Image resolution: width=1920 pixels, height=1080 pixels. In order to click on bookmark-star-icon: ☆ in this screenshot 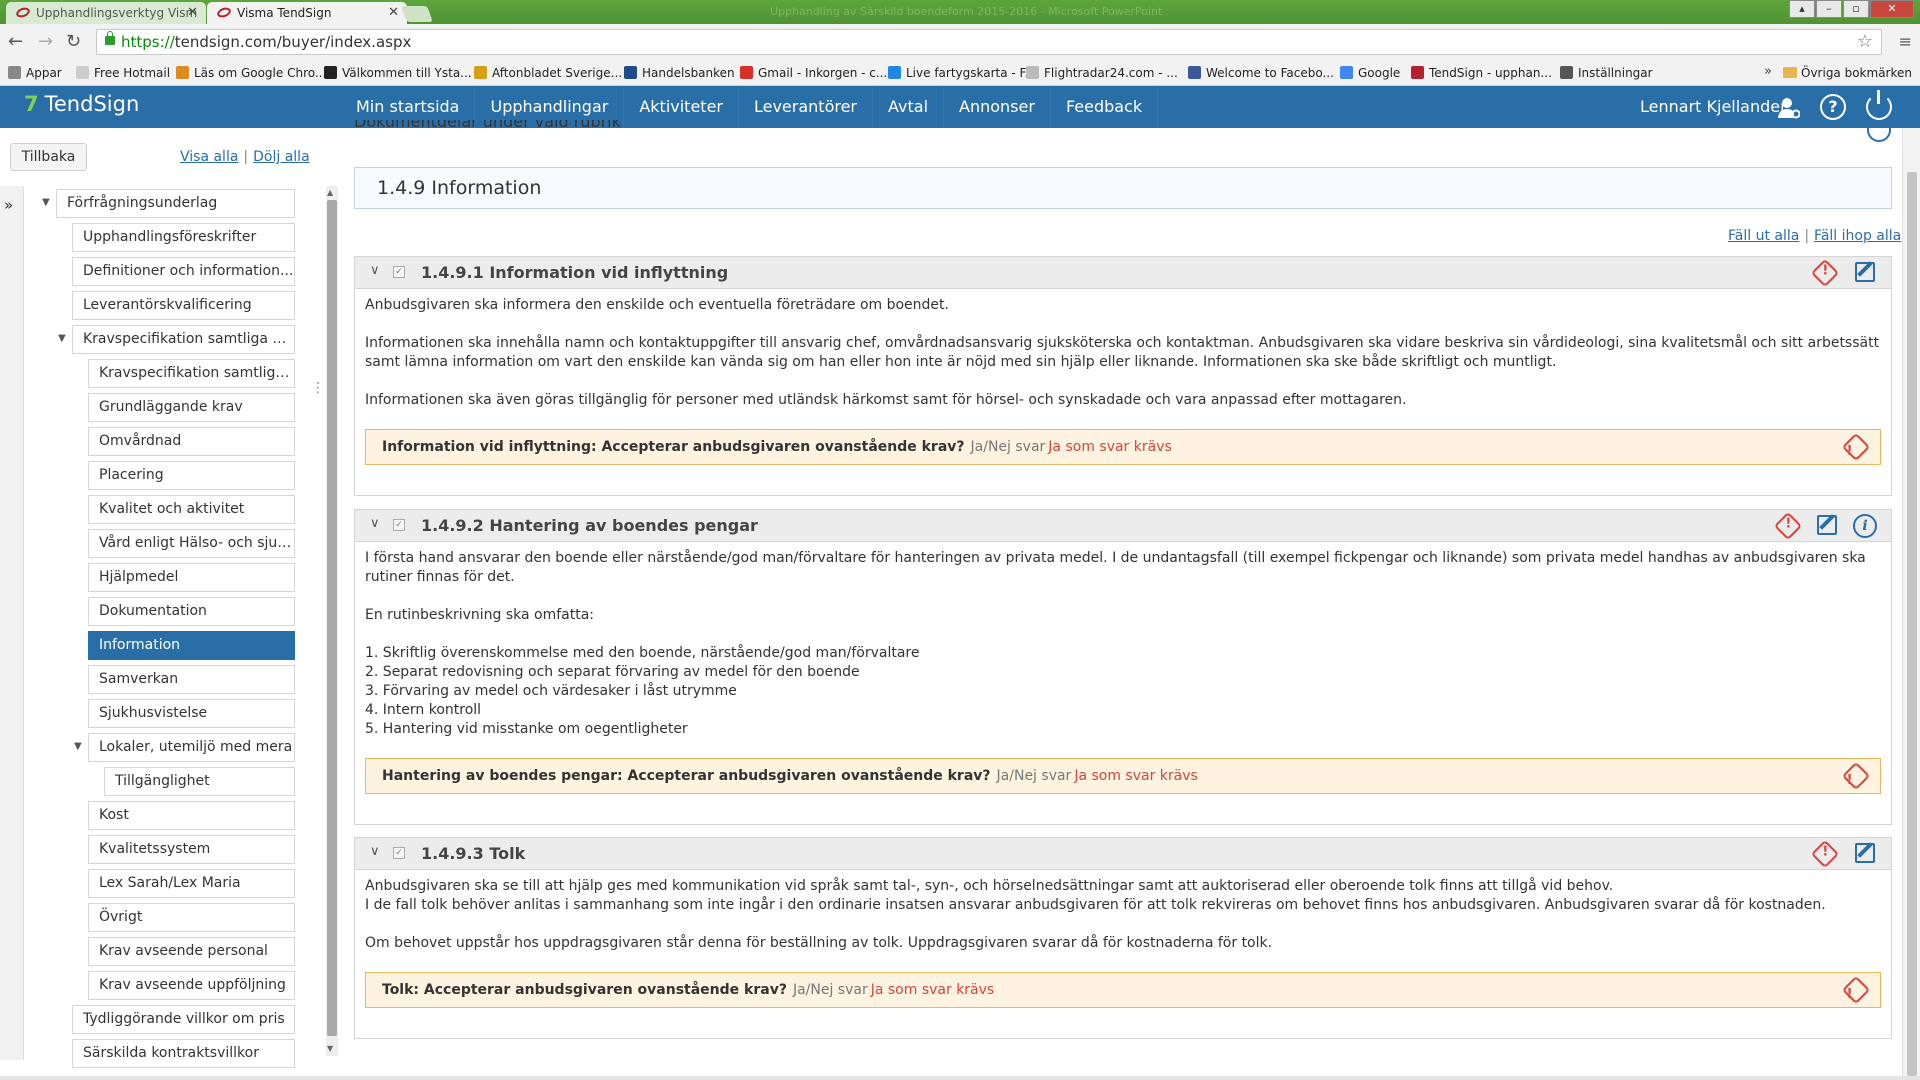, I will do `click(1865, 41)`.